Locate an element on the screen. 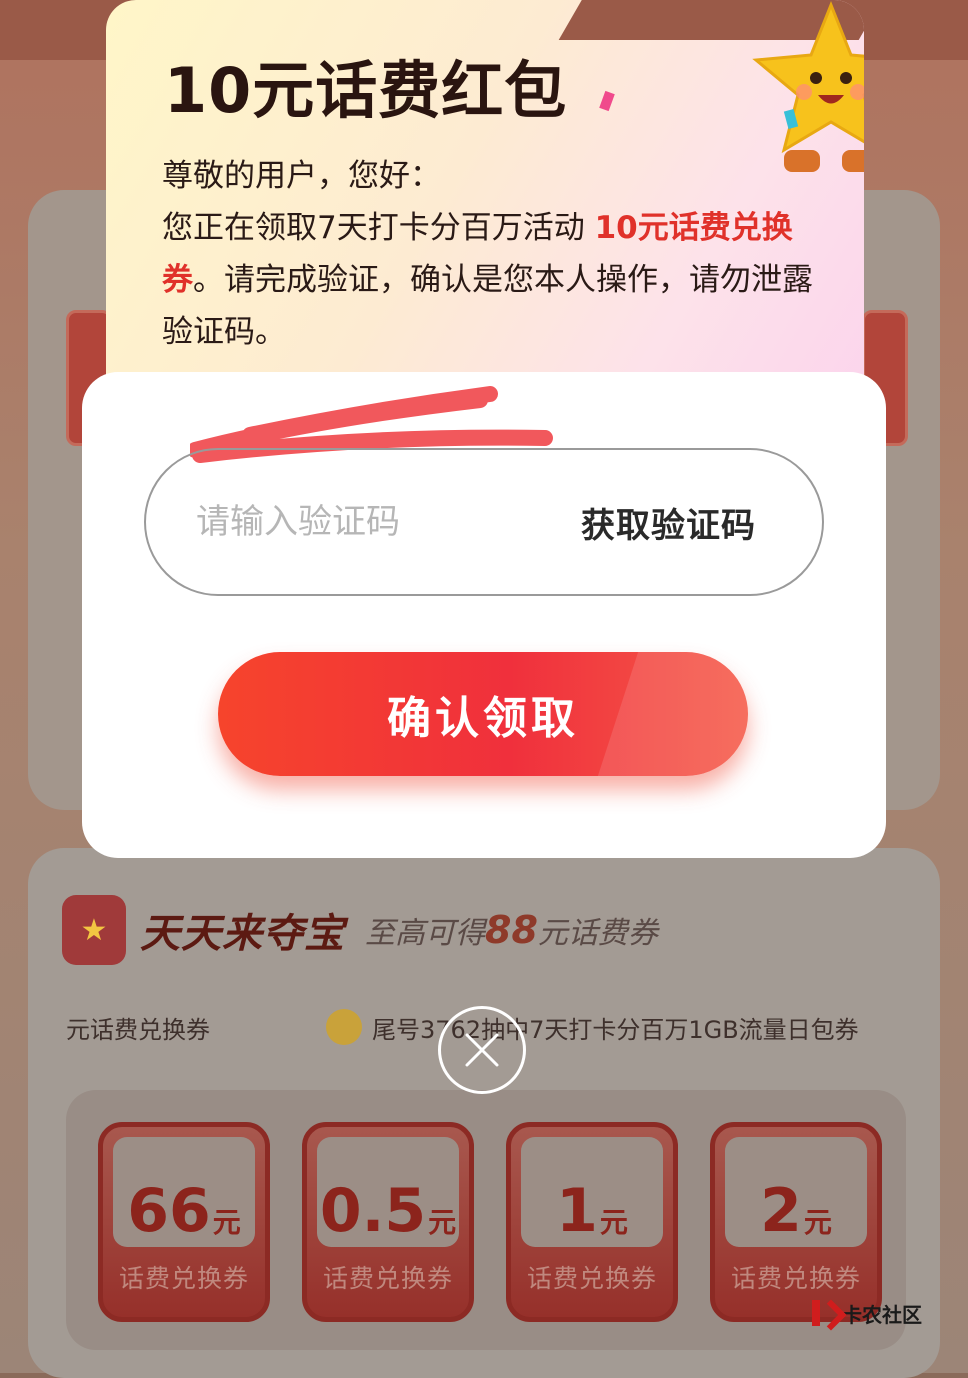 The image size is (968, 1378). verification-code-field: 获取验证码 is located at coordinates (484, 522).